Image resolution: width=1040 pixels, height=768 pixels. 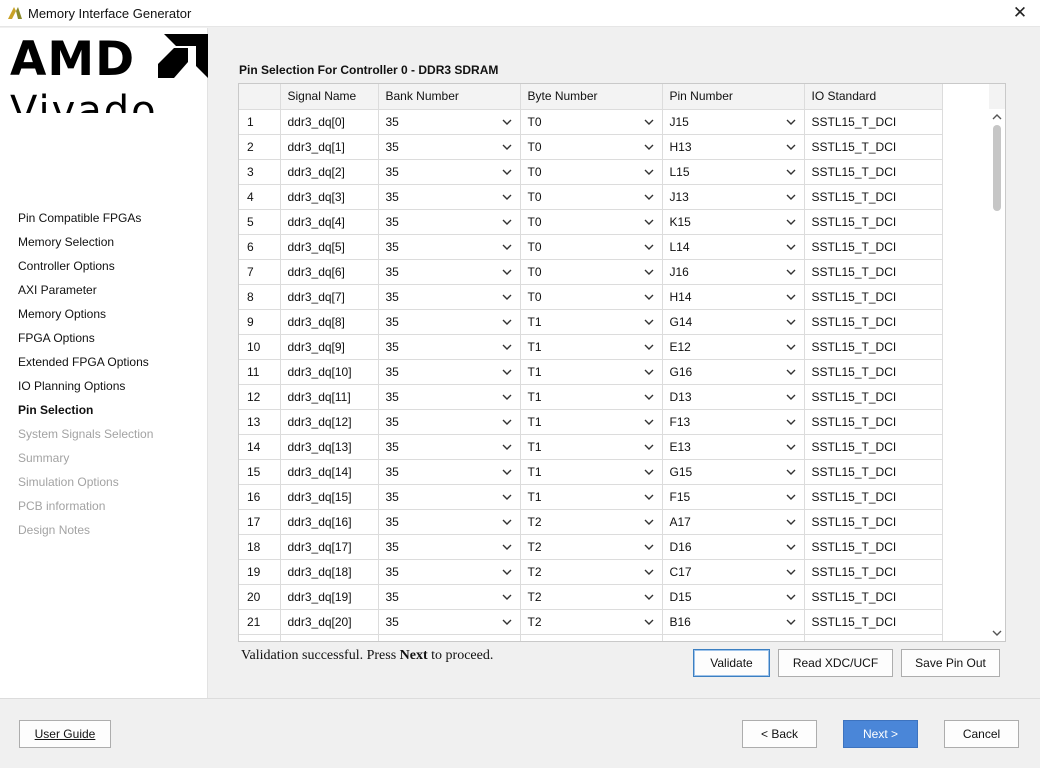 I want to click on step-pin-selection: Pin Selection, so click(x=85, y=414).